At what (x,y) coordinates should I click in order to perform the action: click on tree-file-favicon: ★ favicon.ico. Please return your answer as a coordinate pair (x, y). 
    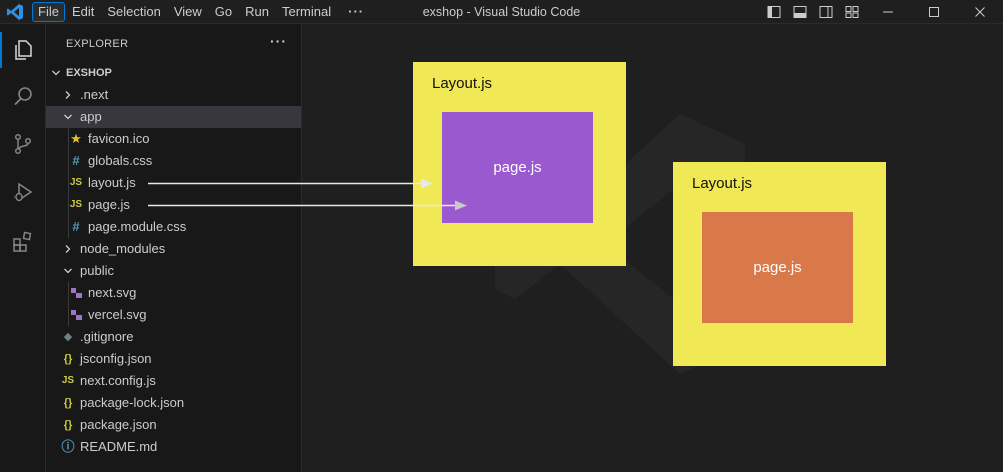
    Looking at the image, I should click on (173, 139).